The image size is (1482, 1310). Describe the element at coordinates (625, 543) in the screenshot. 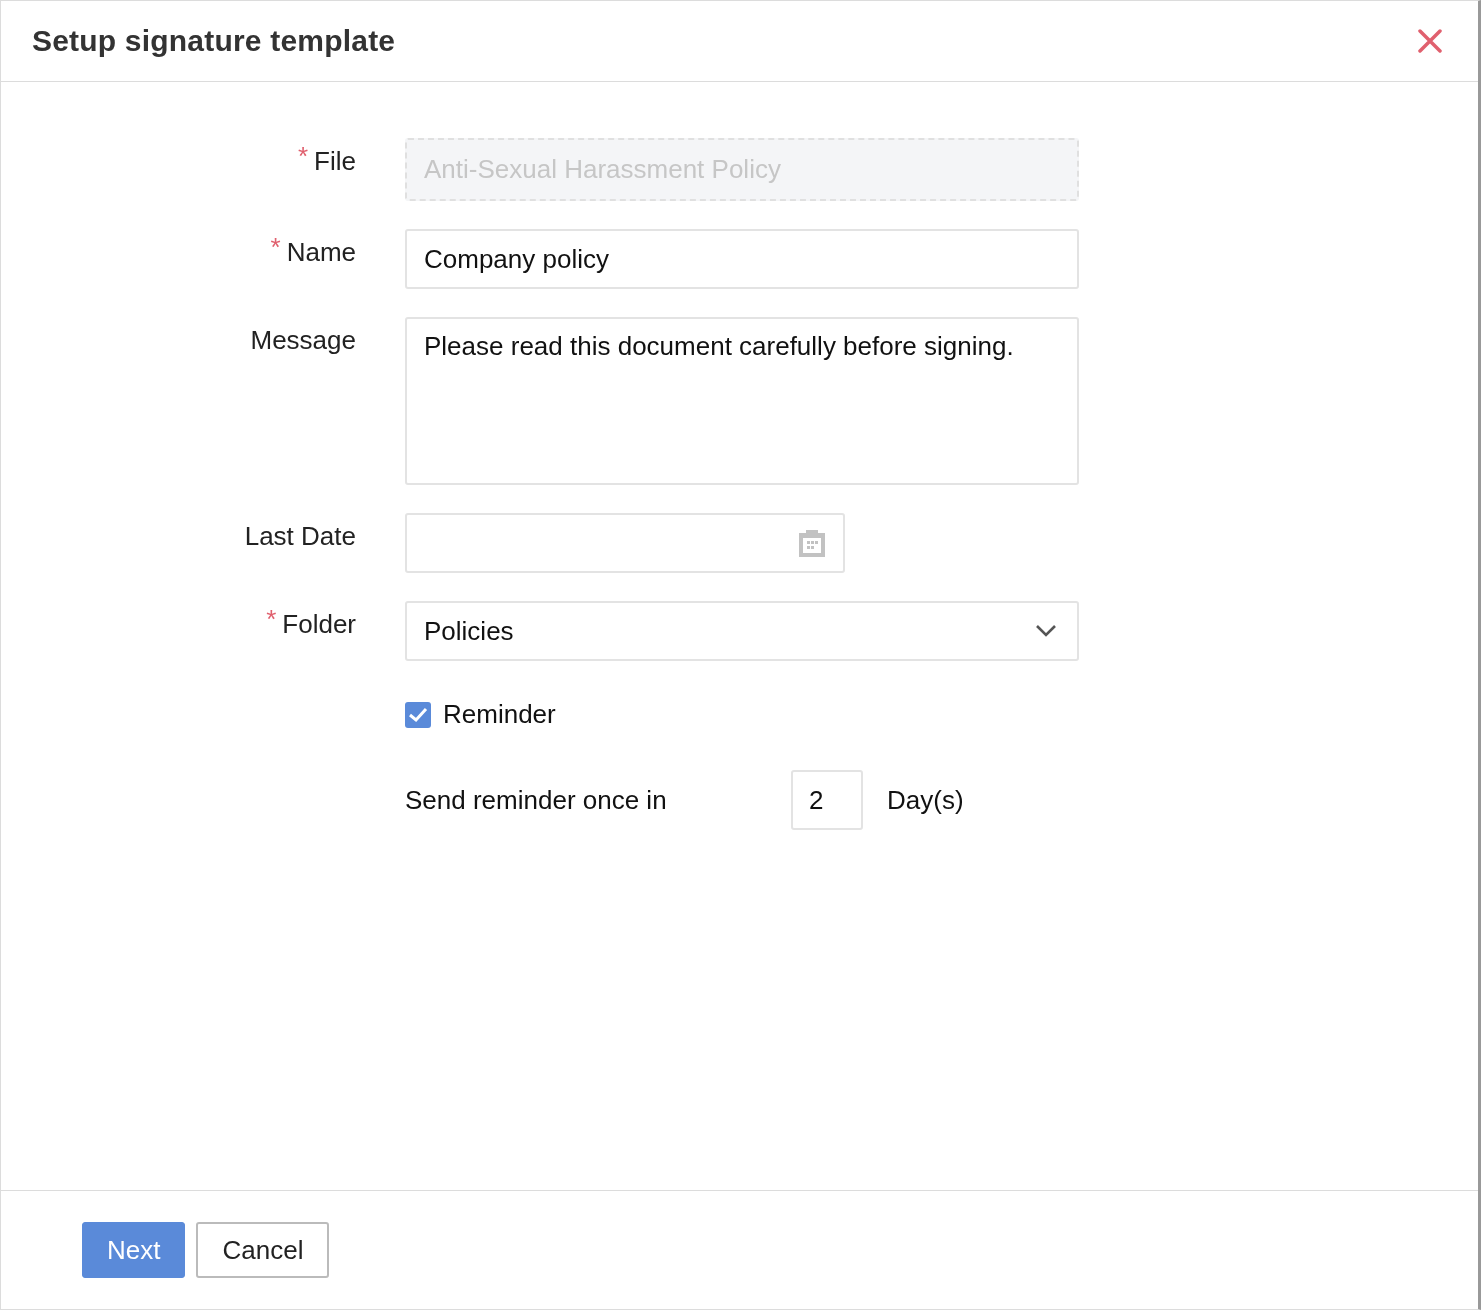

I see `date-field` at that location.